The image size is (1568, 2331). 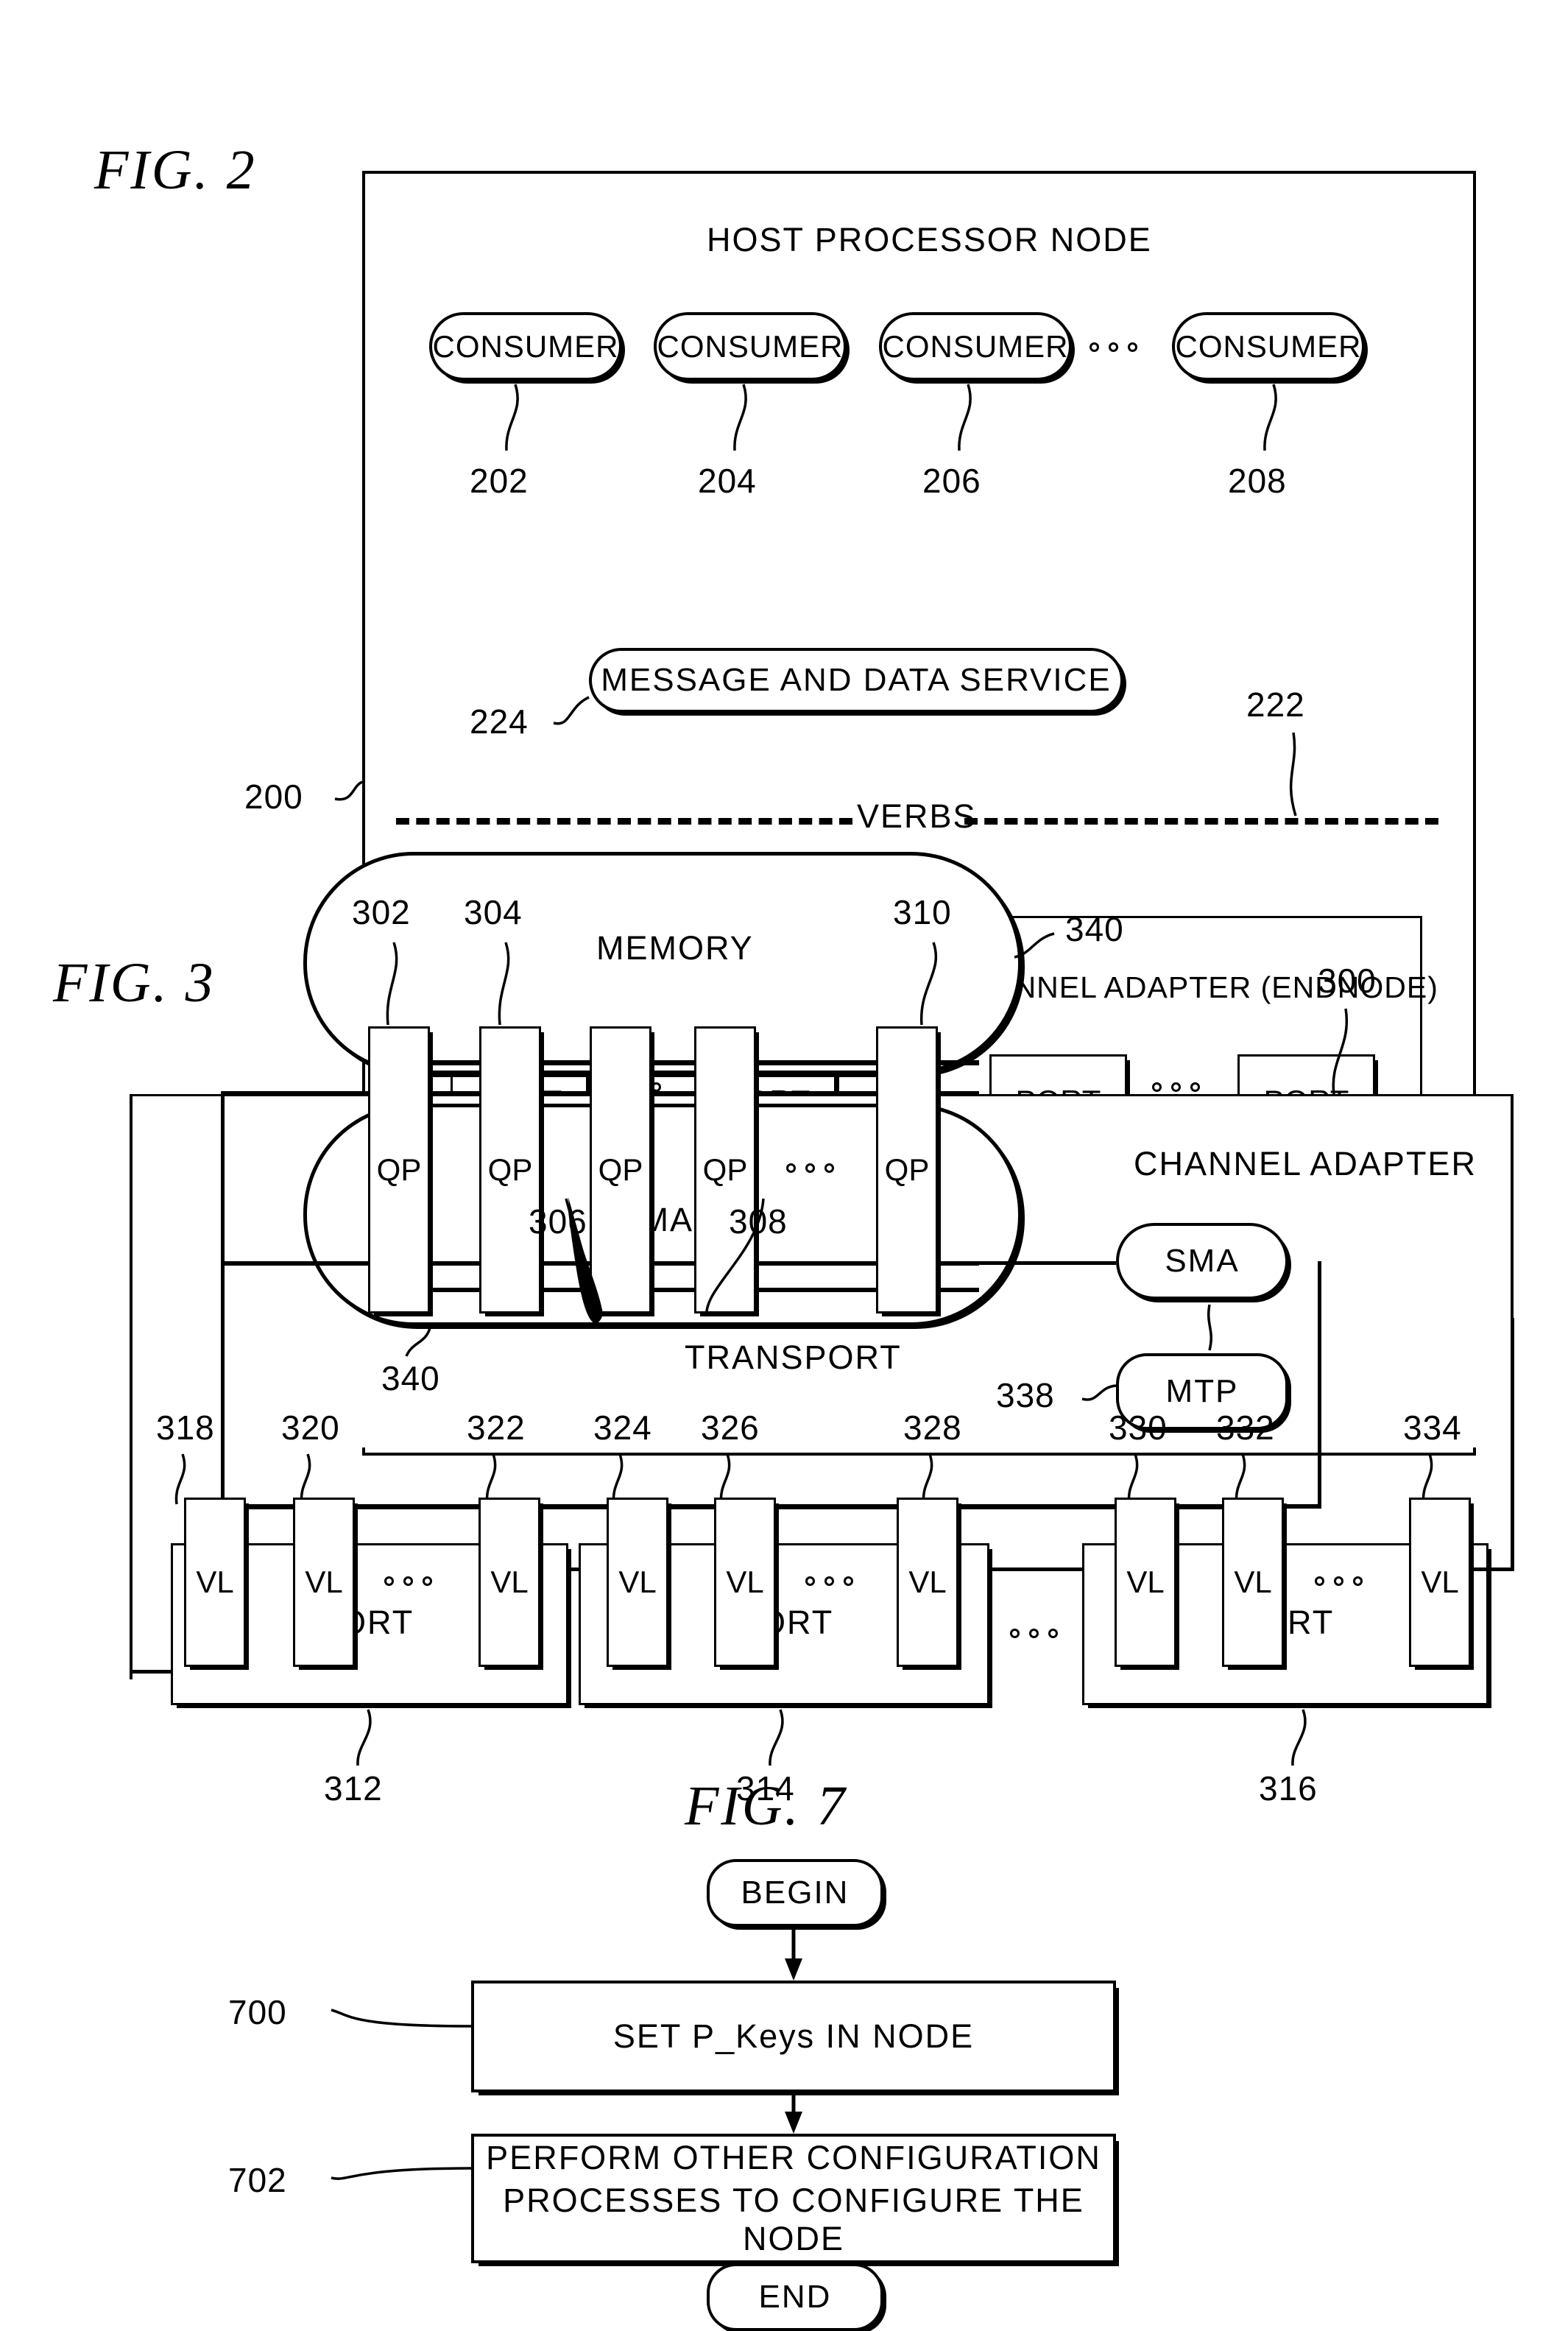 What do you see at coordinates (1246, 1428) in the screenshot?
I see `ref-332: 332` at bounding box center [1246, 1428].